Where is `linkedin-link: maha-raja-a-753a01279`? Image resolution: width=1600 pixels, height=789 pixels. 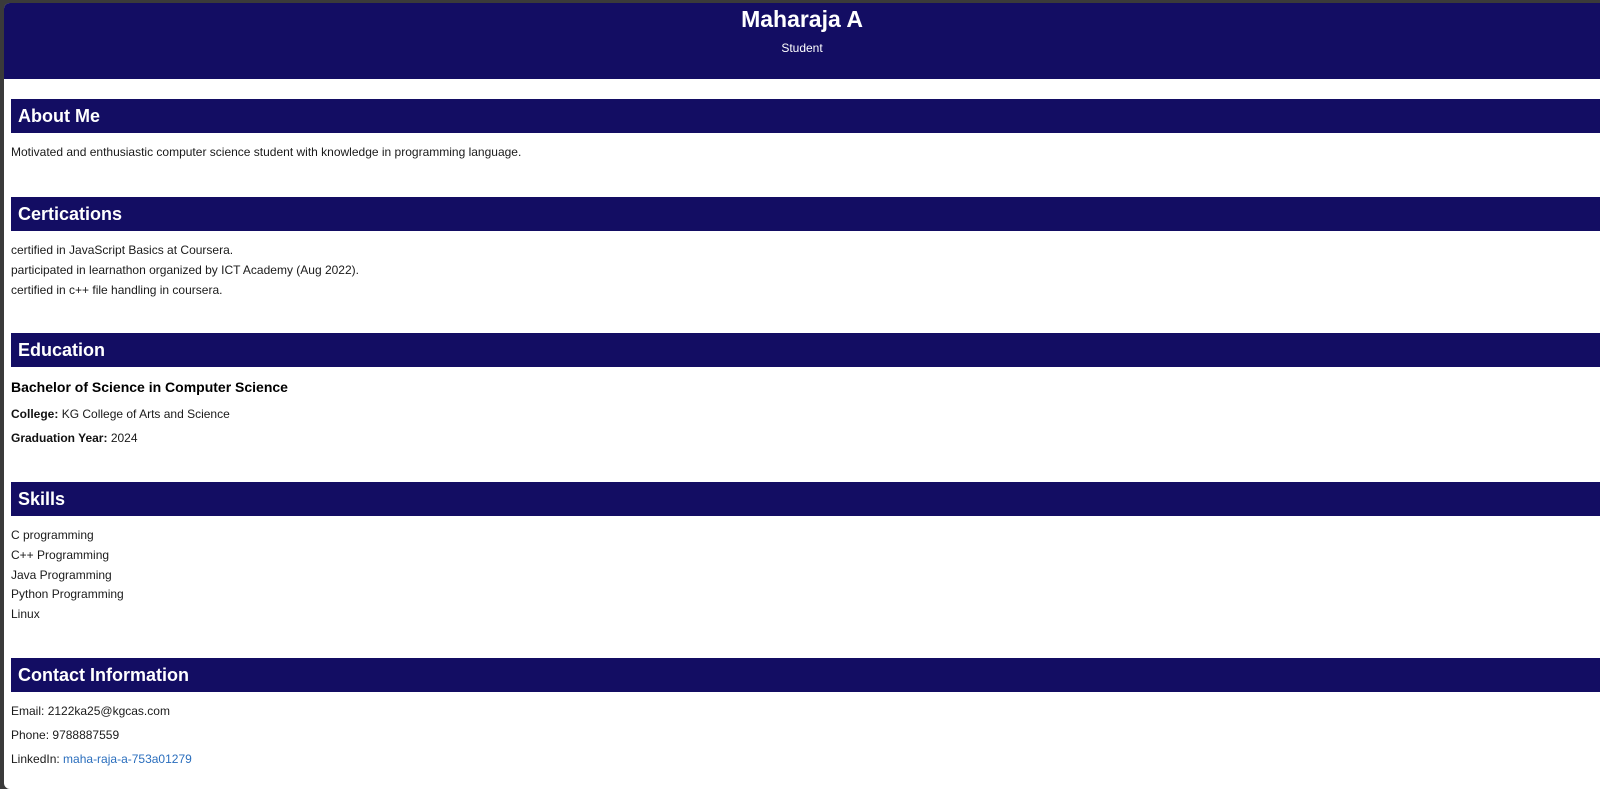
linkedin-link: maha-raja-a-753a01279 is located at coordinates (127, 759).